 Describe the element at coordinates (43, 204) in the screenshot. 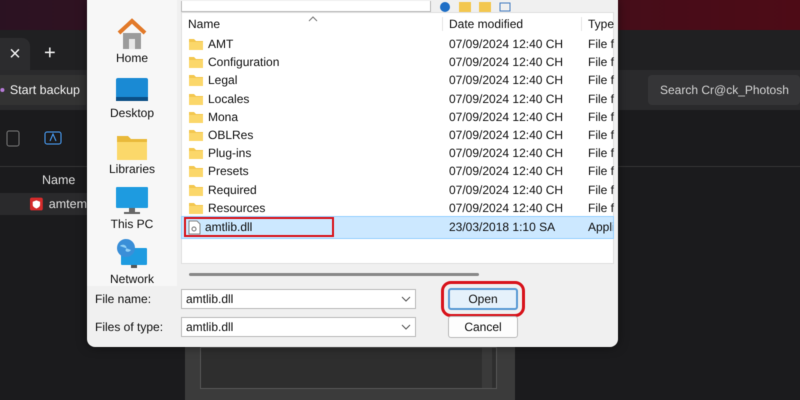

I see `file-row: amtem` at that location.